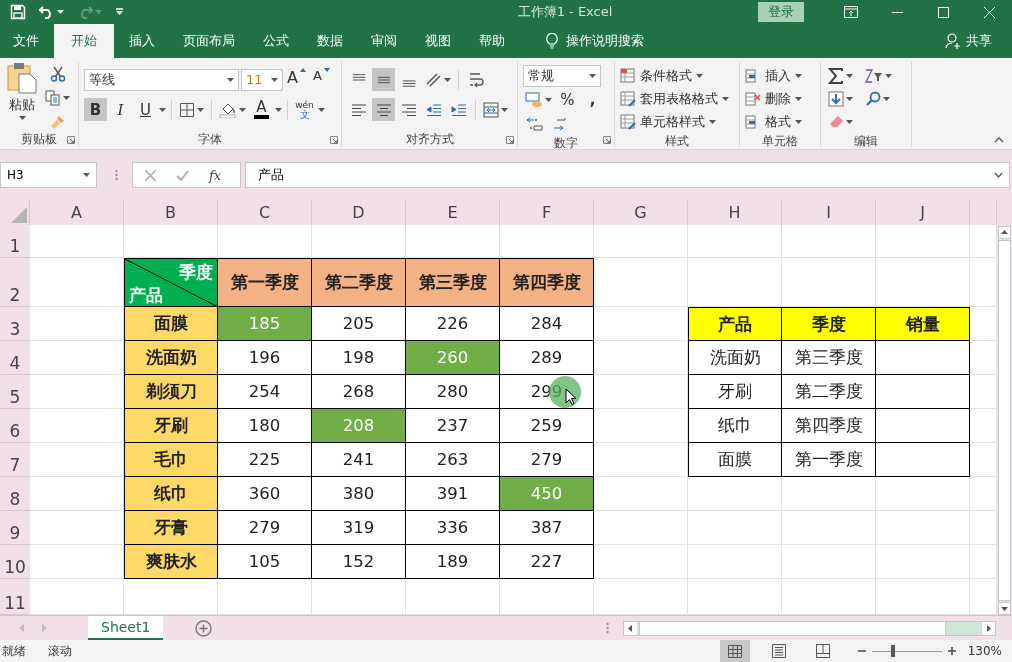 Image resolution: width=1012 pixels, height=662 pixels. Describe the element at coordinates (161, 79) in the screenshot. I see `font-name-dropdown: 等线` at that location.